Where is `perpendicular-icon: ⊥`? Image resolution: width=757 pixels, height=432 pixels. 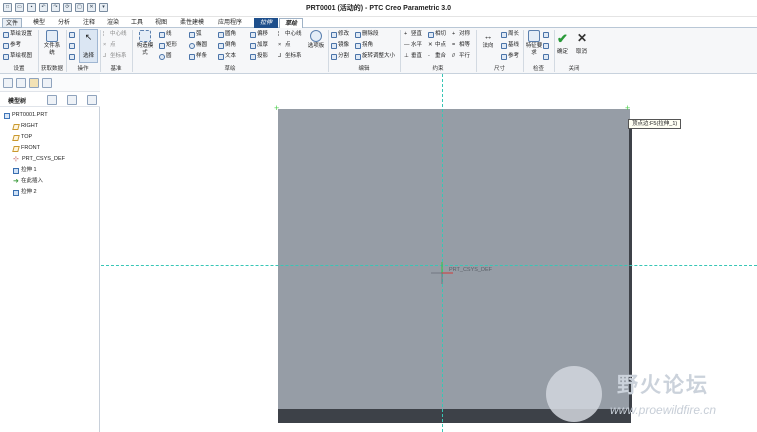
perpendicular-icon: ⊥ is located at coordinates (406, 56).